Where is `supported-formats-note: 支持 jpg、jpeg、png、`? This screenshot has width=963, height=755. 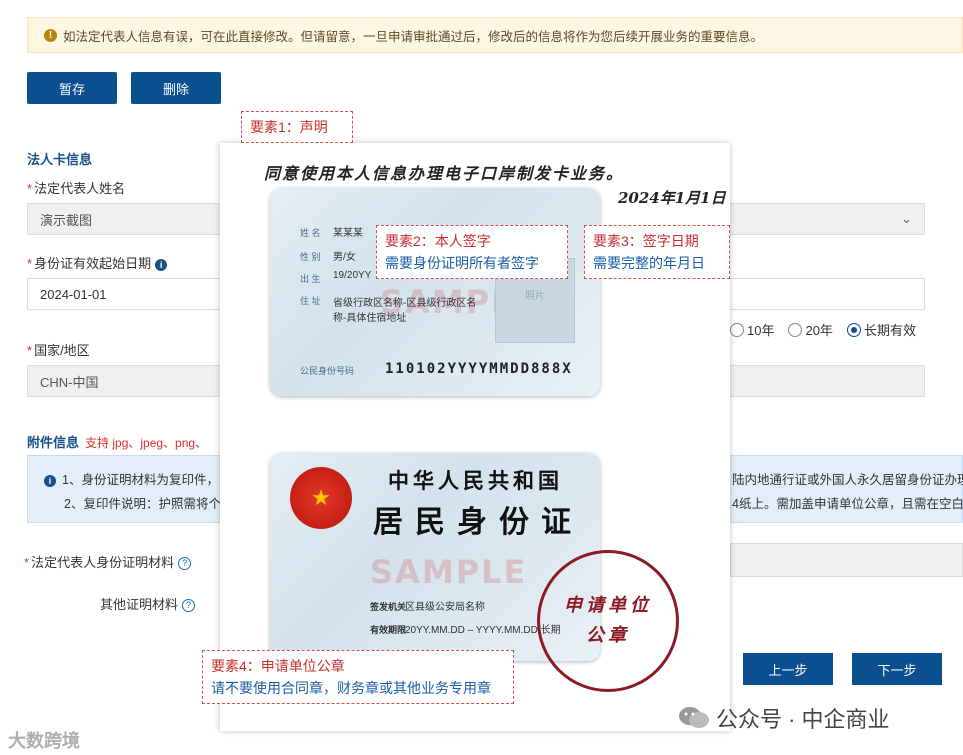
supported-formats-note: 支持 jpg、jpeg、png、 is located at coordinates (146, 443).